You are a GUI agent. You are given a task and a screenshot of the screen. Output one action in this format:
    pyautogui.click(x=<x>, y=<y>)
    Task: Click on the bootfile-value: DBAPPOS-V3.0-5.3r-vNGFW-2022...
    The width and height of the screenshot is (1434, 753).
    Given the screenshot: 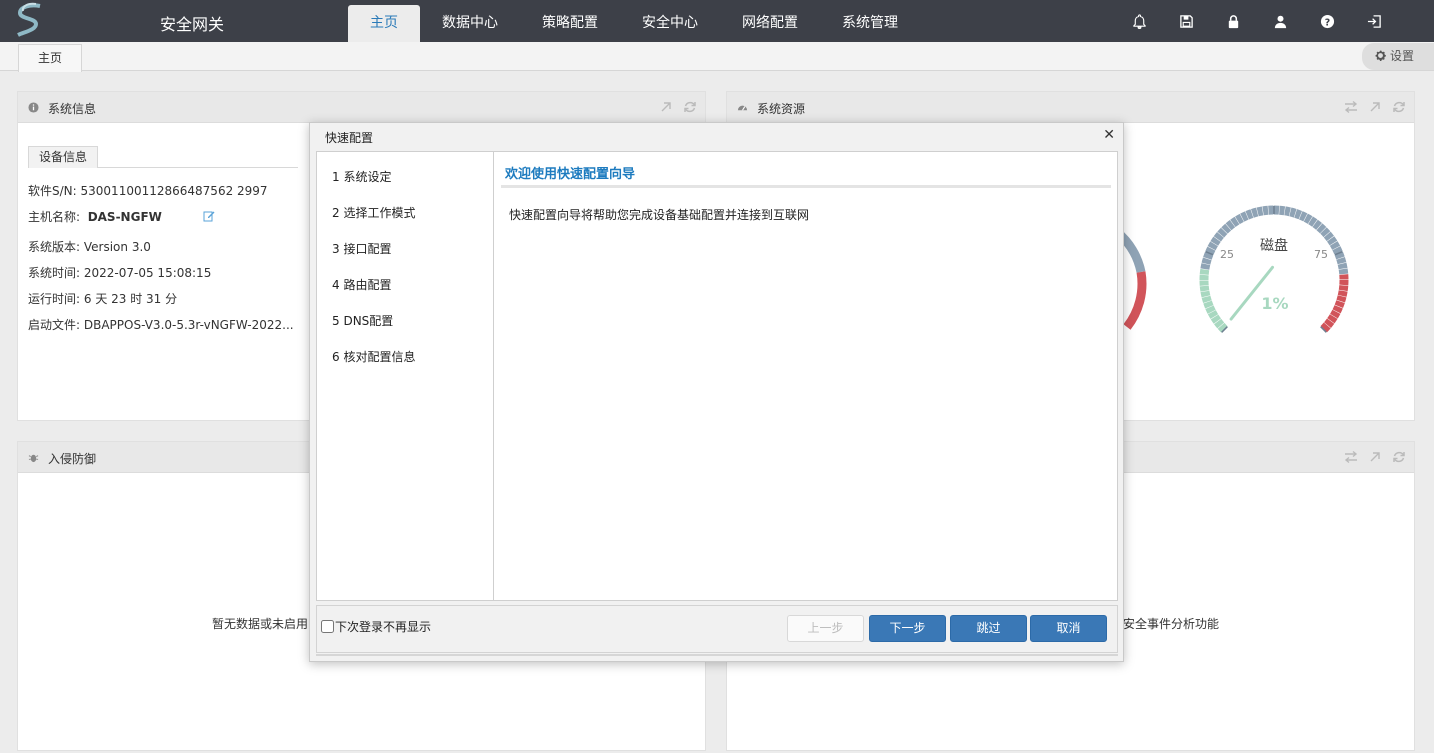 What is the action you would take?
    pyautogui.click(x=188, y=325)
    